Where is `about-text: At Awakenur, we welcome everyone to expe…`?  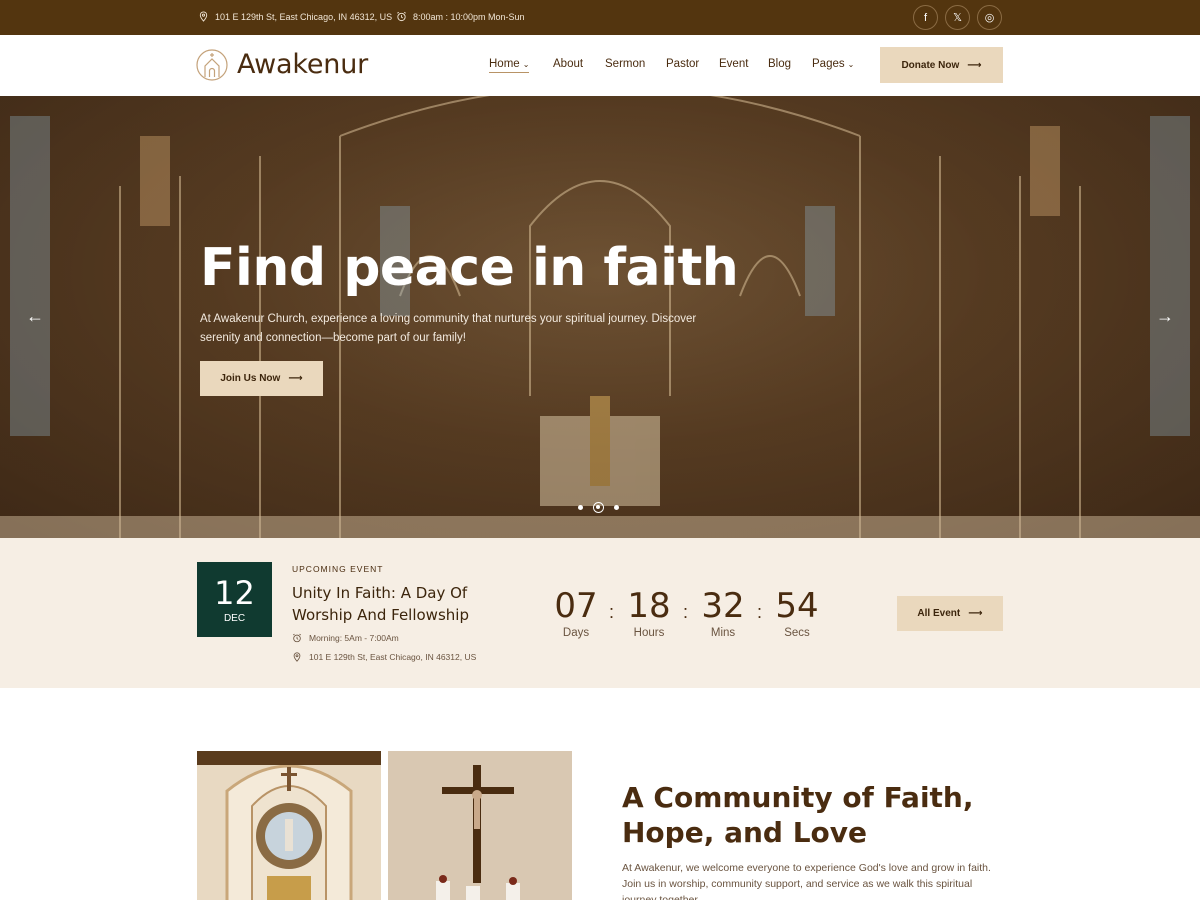
about-text: At Awakenur, we welcome everyone to expe… is located at coordinates (806, 881).